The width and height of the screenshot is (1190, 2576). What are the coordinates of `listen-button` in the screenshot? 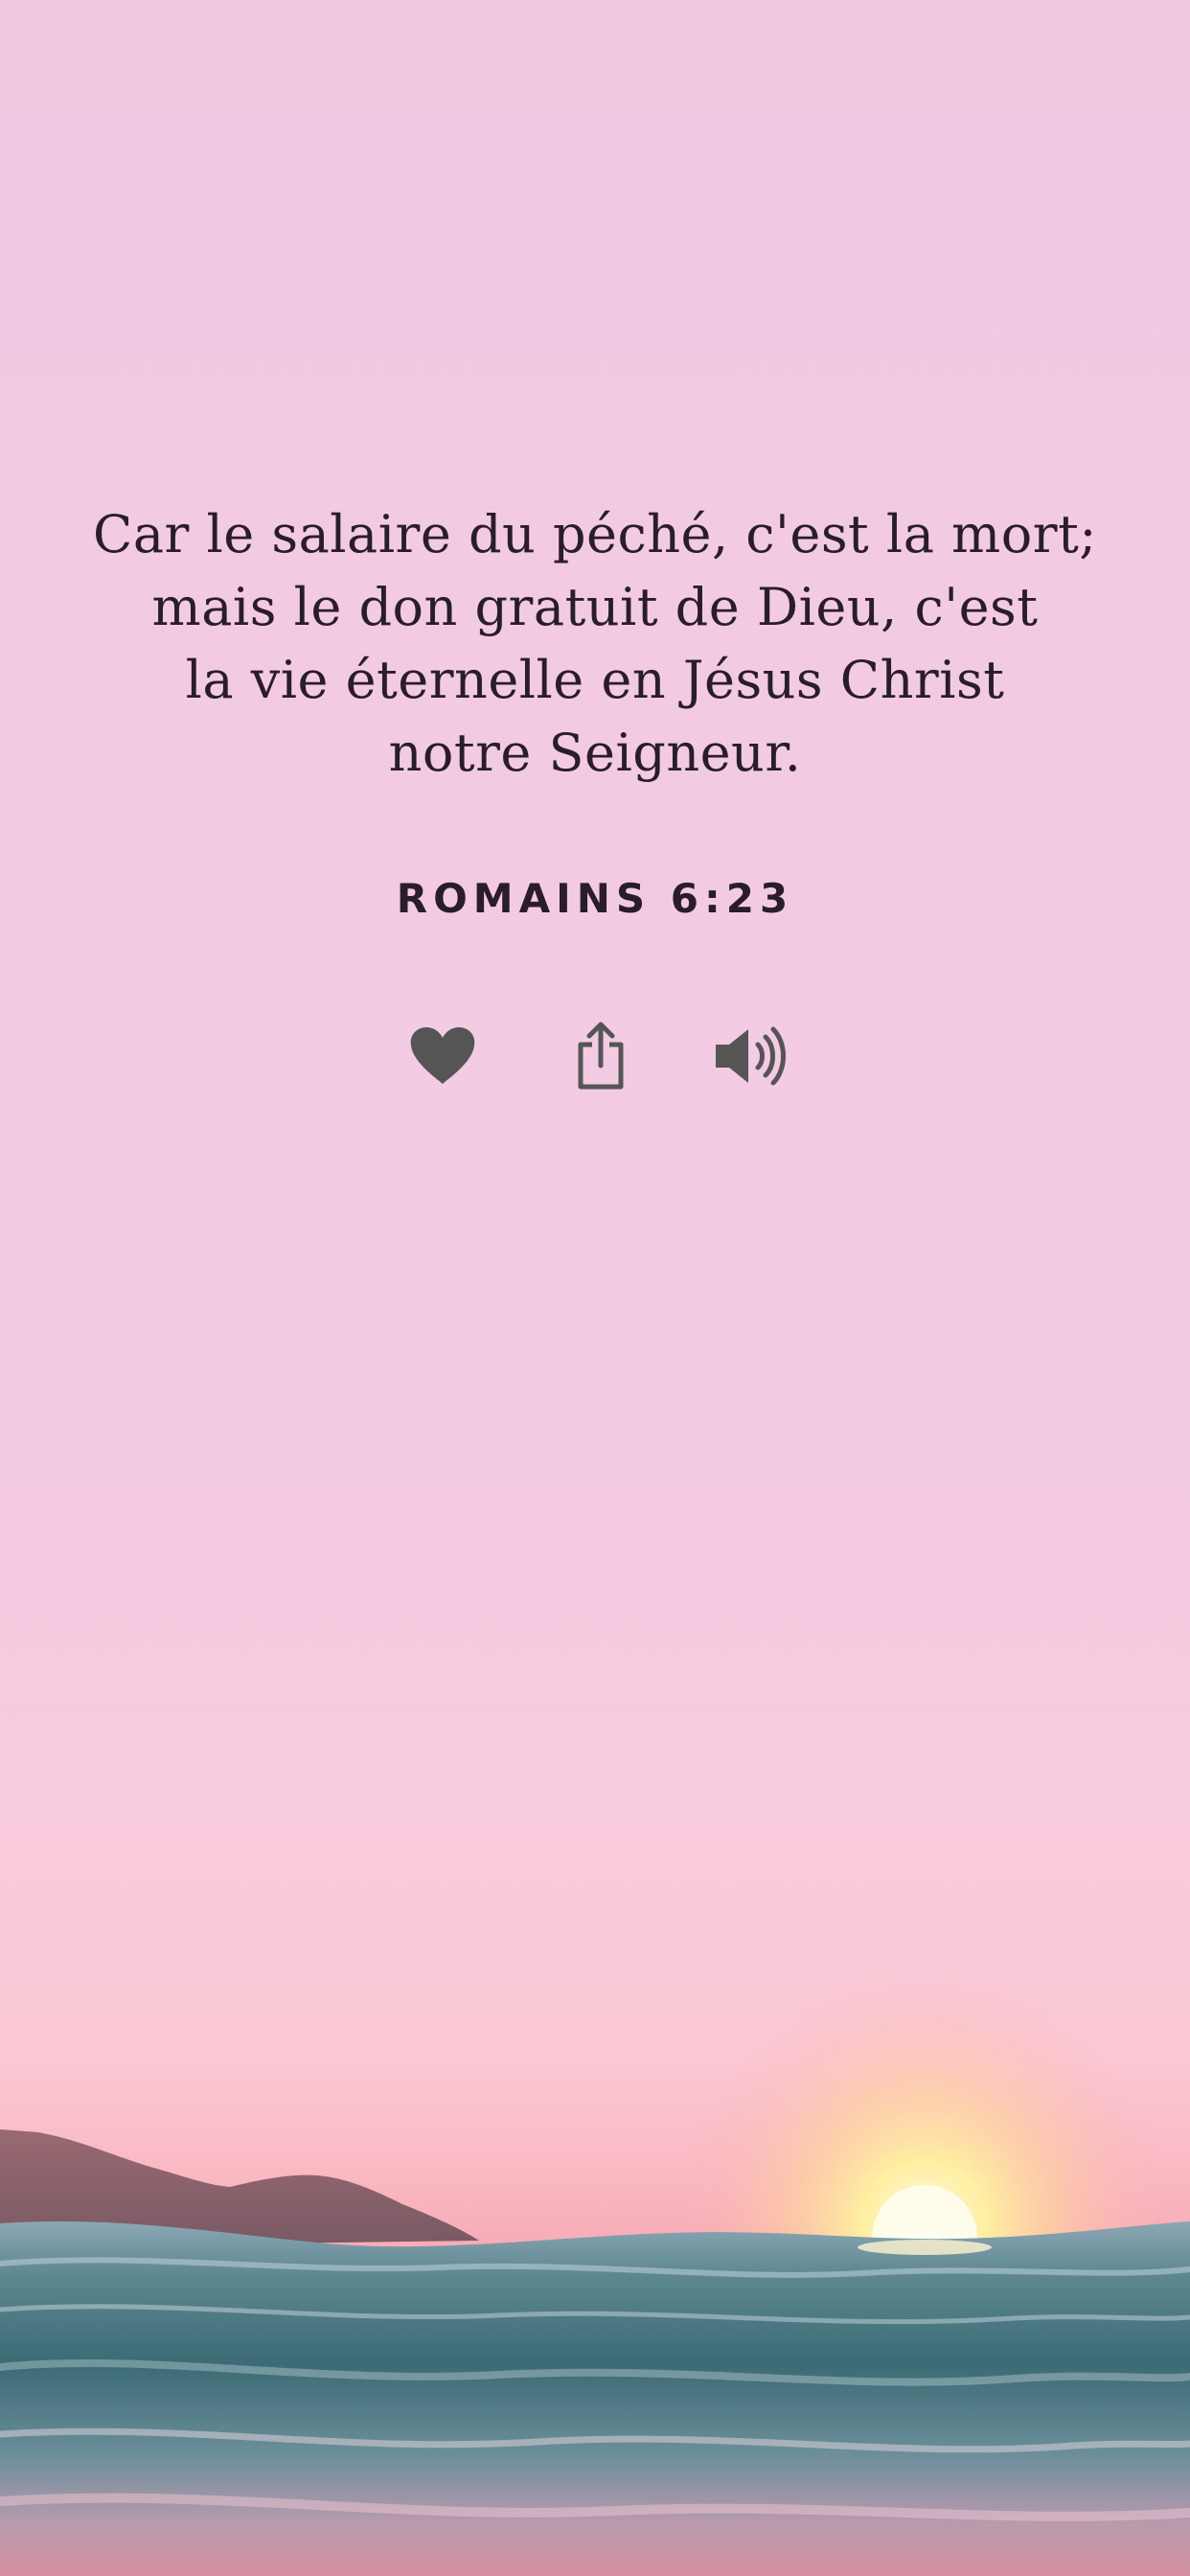 It's located at (752, 1056).